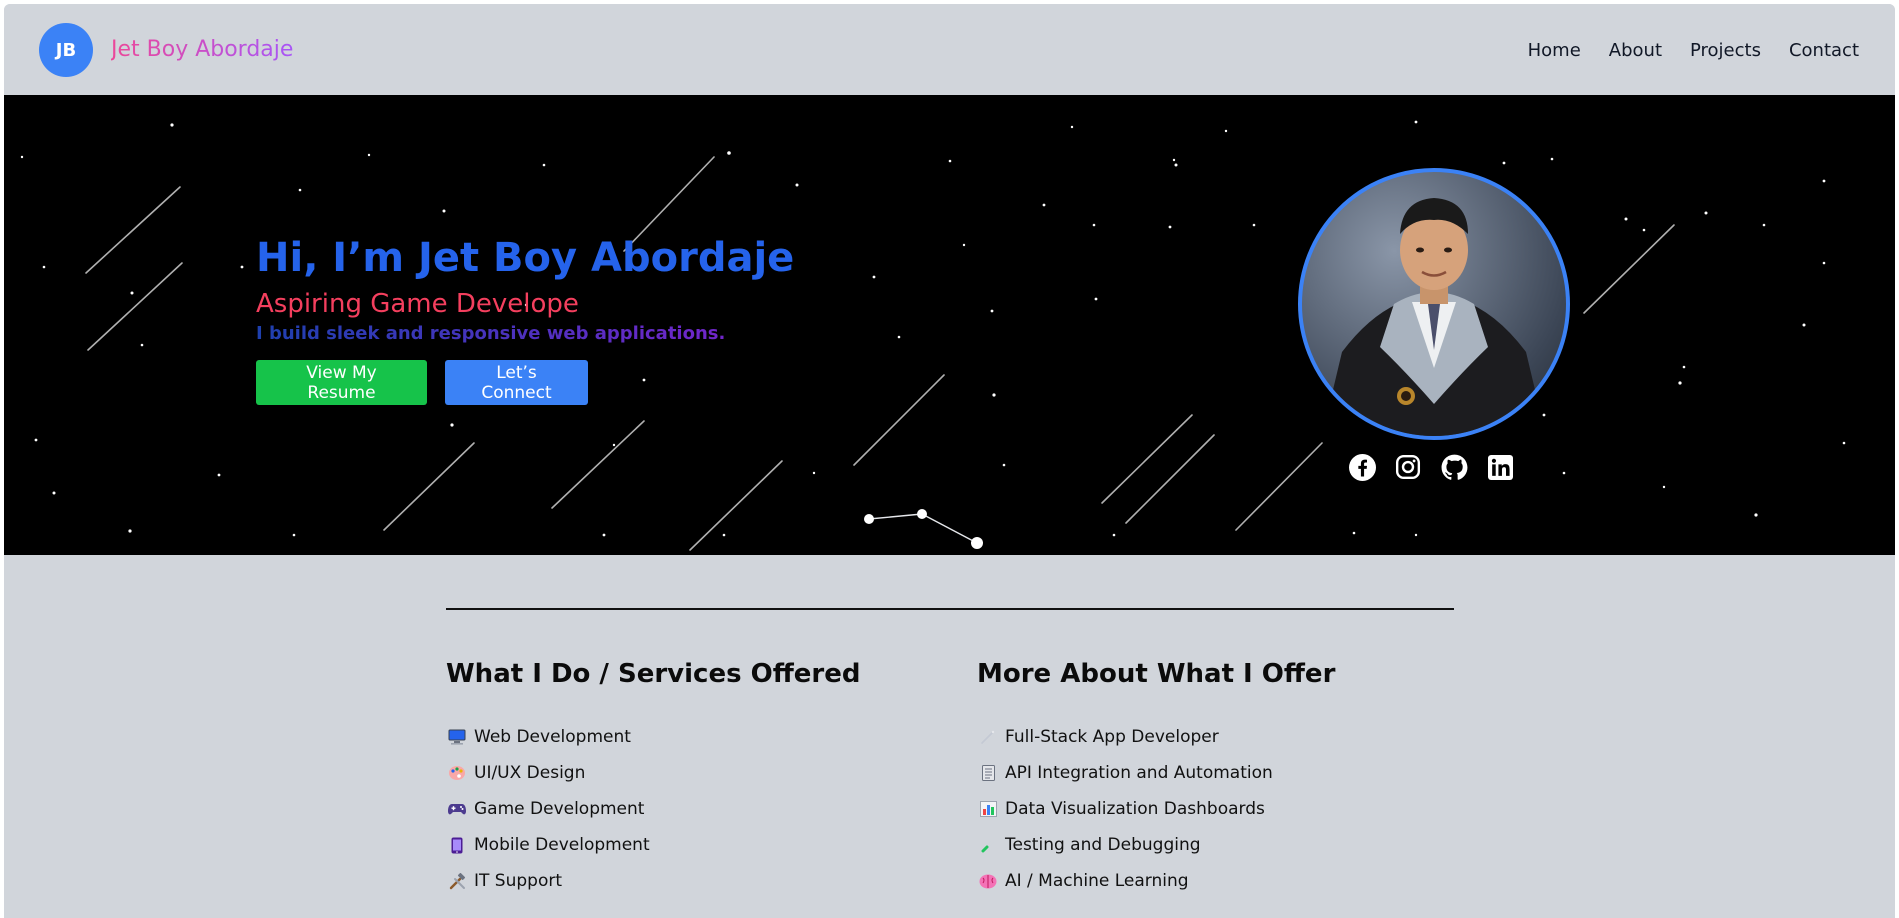  What do you see at coordinates (1139, 773) in the screenshot?
I see `list-item-label: API Integration and Automation` at bounding box center [1139, 773].